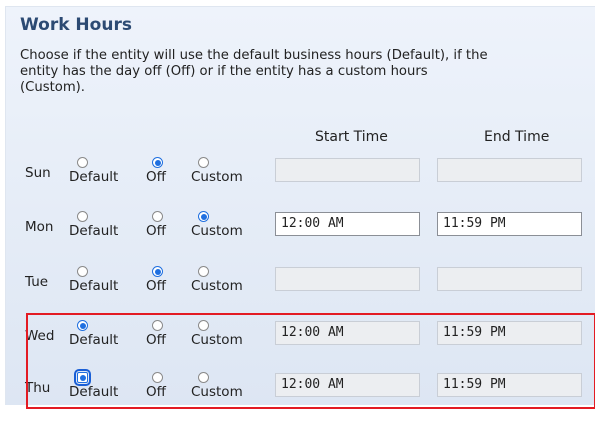 This screenshot has width=595, height=421. Describe the element at coordinates (37, 282) in the screenshot. I see `day-label: Tue` at that location.